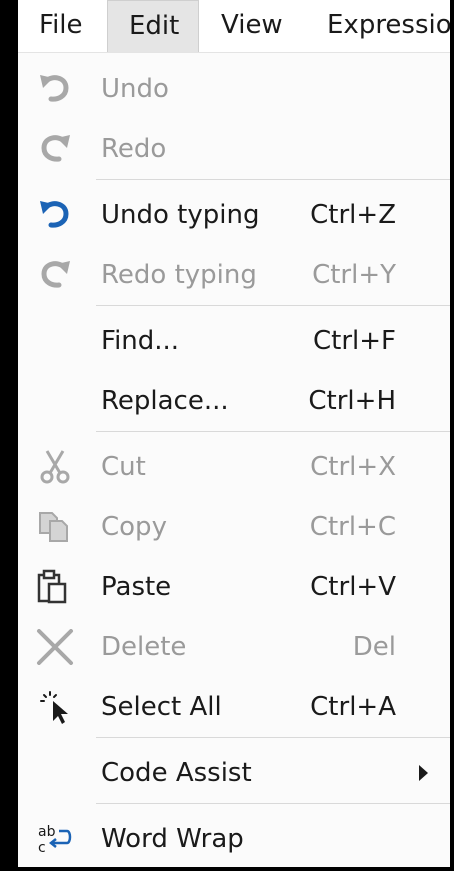  Describe the element at coordinates (47, 832) in the screenshot. I see `word-wrap-icon-top-text: ab` at that location.